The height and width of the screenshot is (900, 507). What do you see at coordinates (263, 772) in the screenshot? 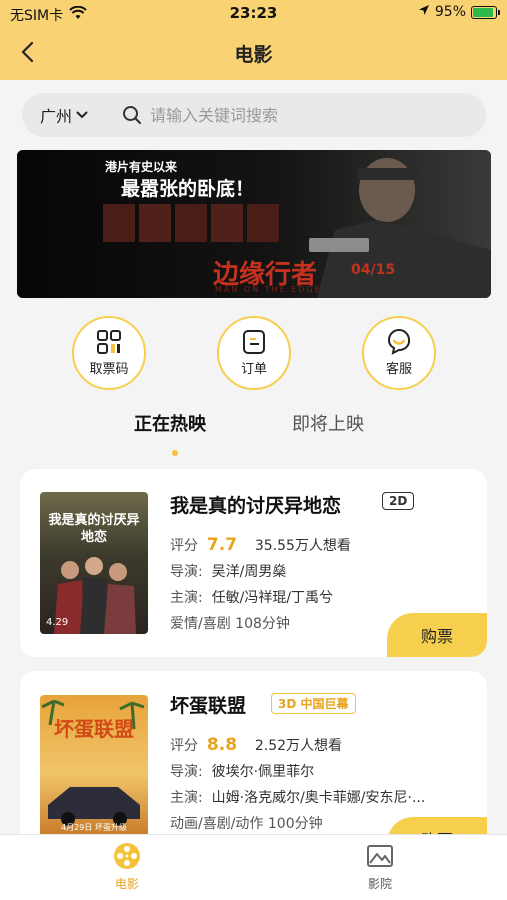
I see `director-value: 彼埃尔·佩里菲尔` at bounding box center [263, 772].